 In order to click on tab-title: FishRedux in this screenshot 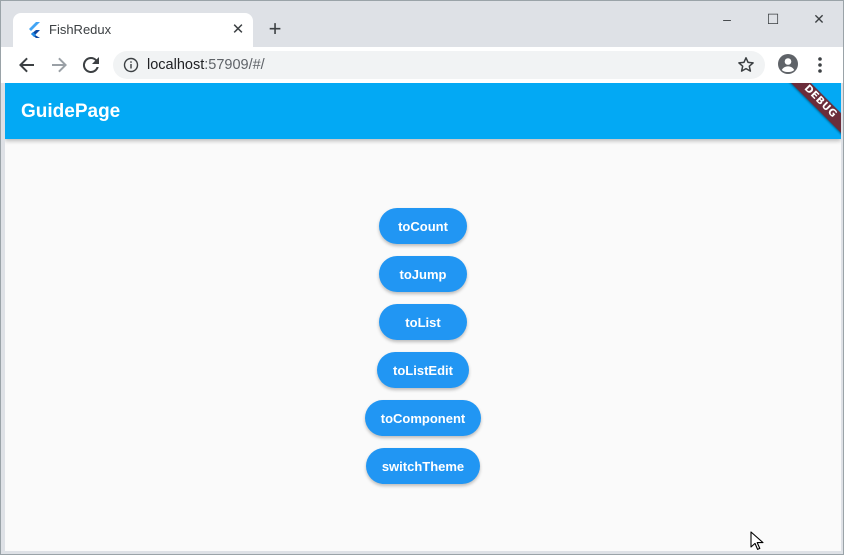, I will do `click(80, 29)`.